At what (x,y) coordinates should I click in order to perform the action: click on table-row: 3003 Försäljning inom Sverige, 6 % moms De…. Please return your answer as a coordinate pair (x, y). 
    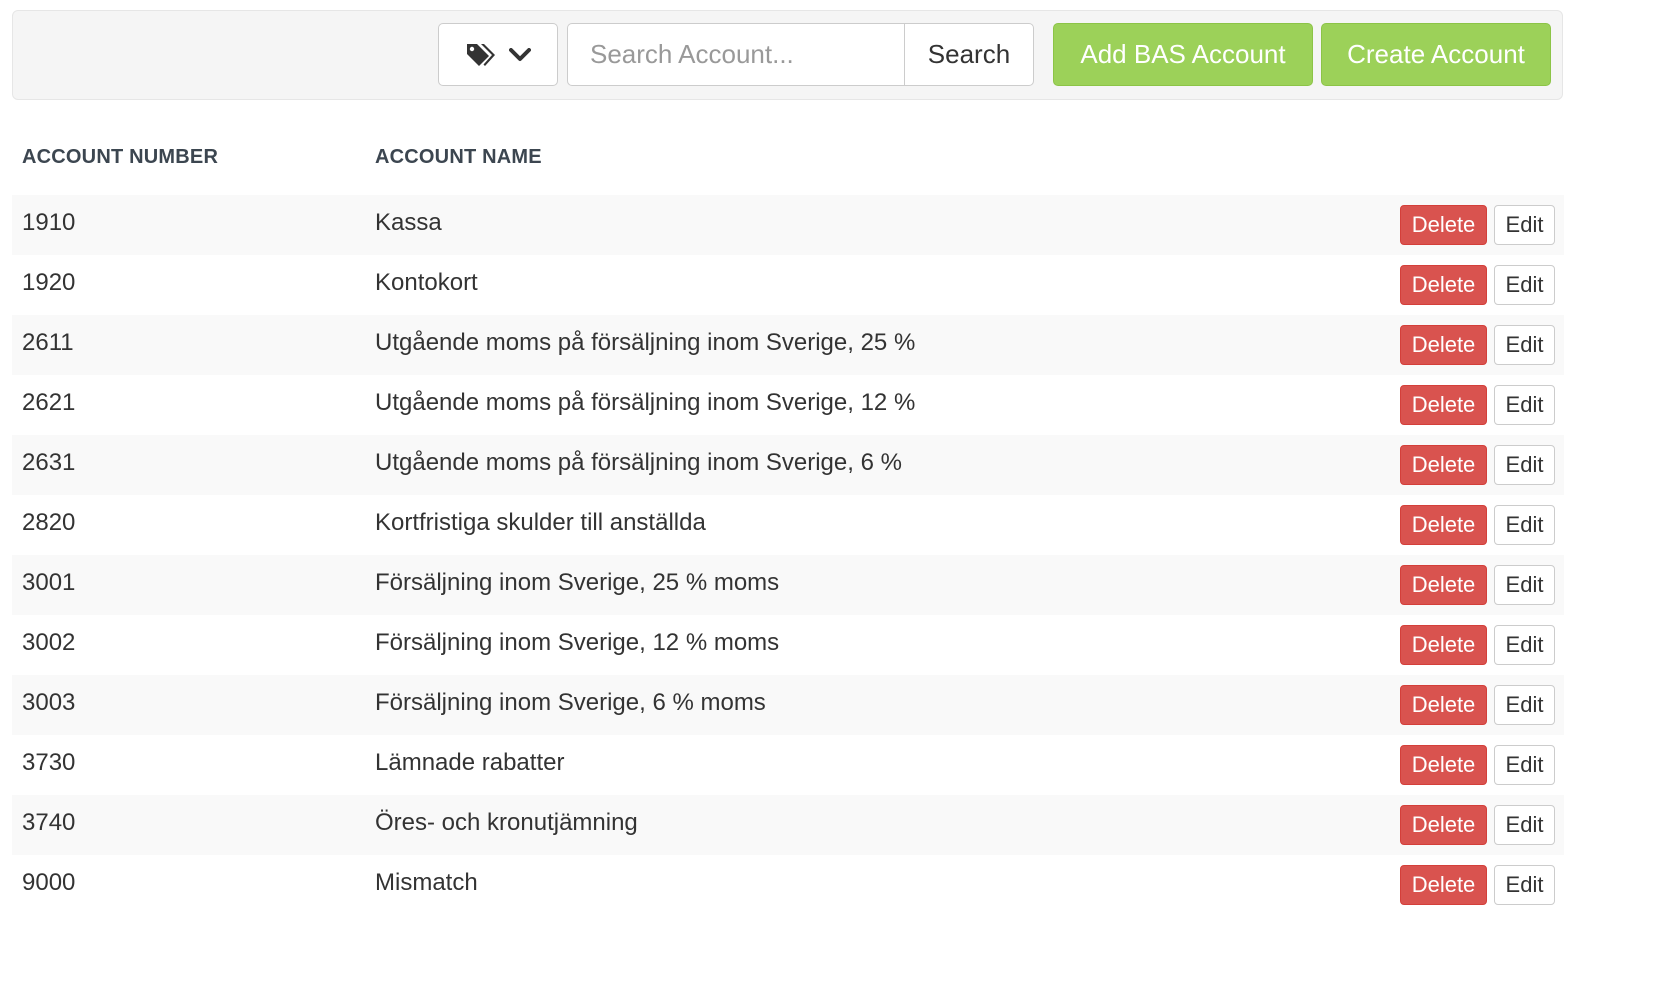
    Looking at the image, I should click on (788, 705).